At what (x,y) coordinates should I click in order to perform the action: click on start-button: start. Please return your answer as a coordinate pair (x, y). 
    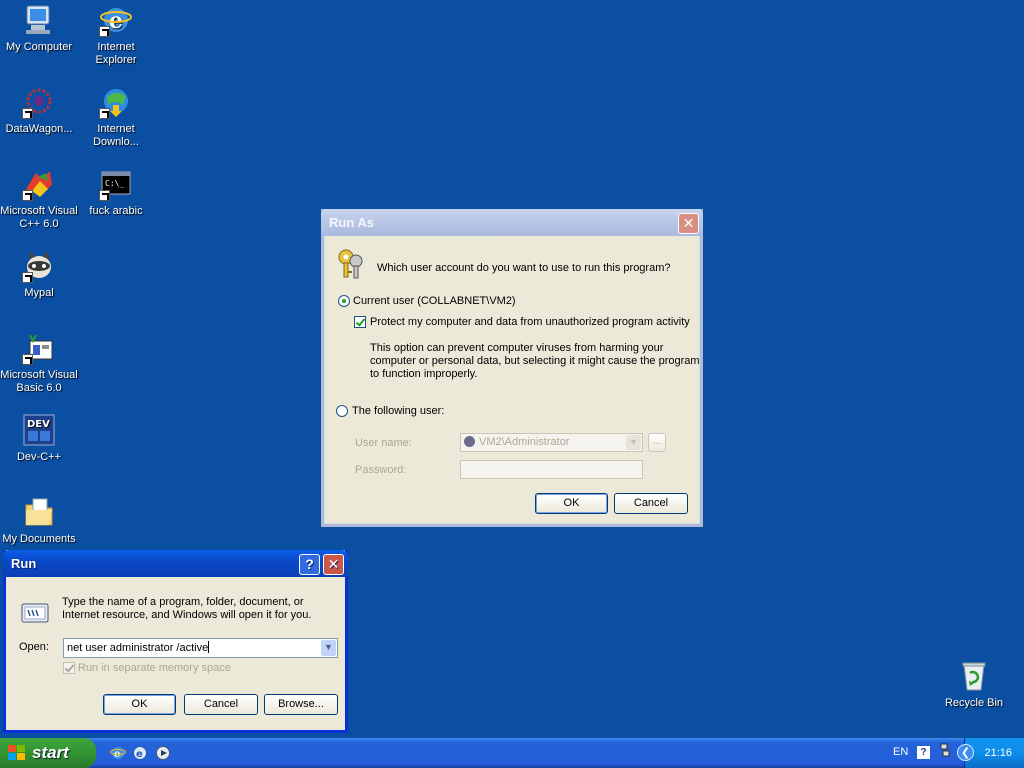
    Looking at the image, I should click on (48, 753).